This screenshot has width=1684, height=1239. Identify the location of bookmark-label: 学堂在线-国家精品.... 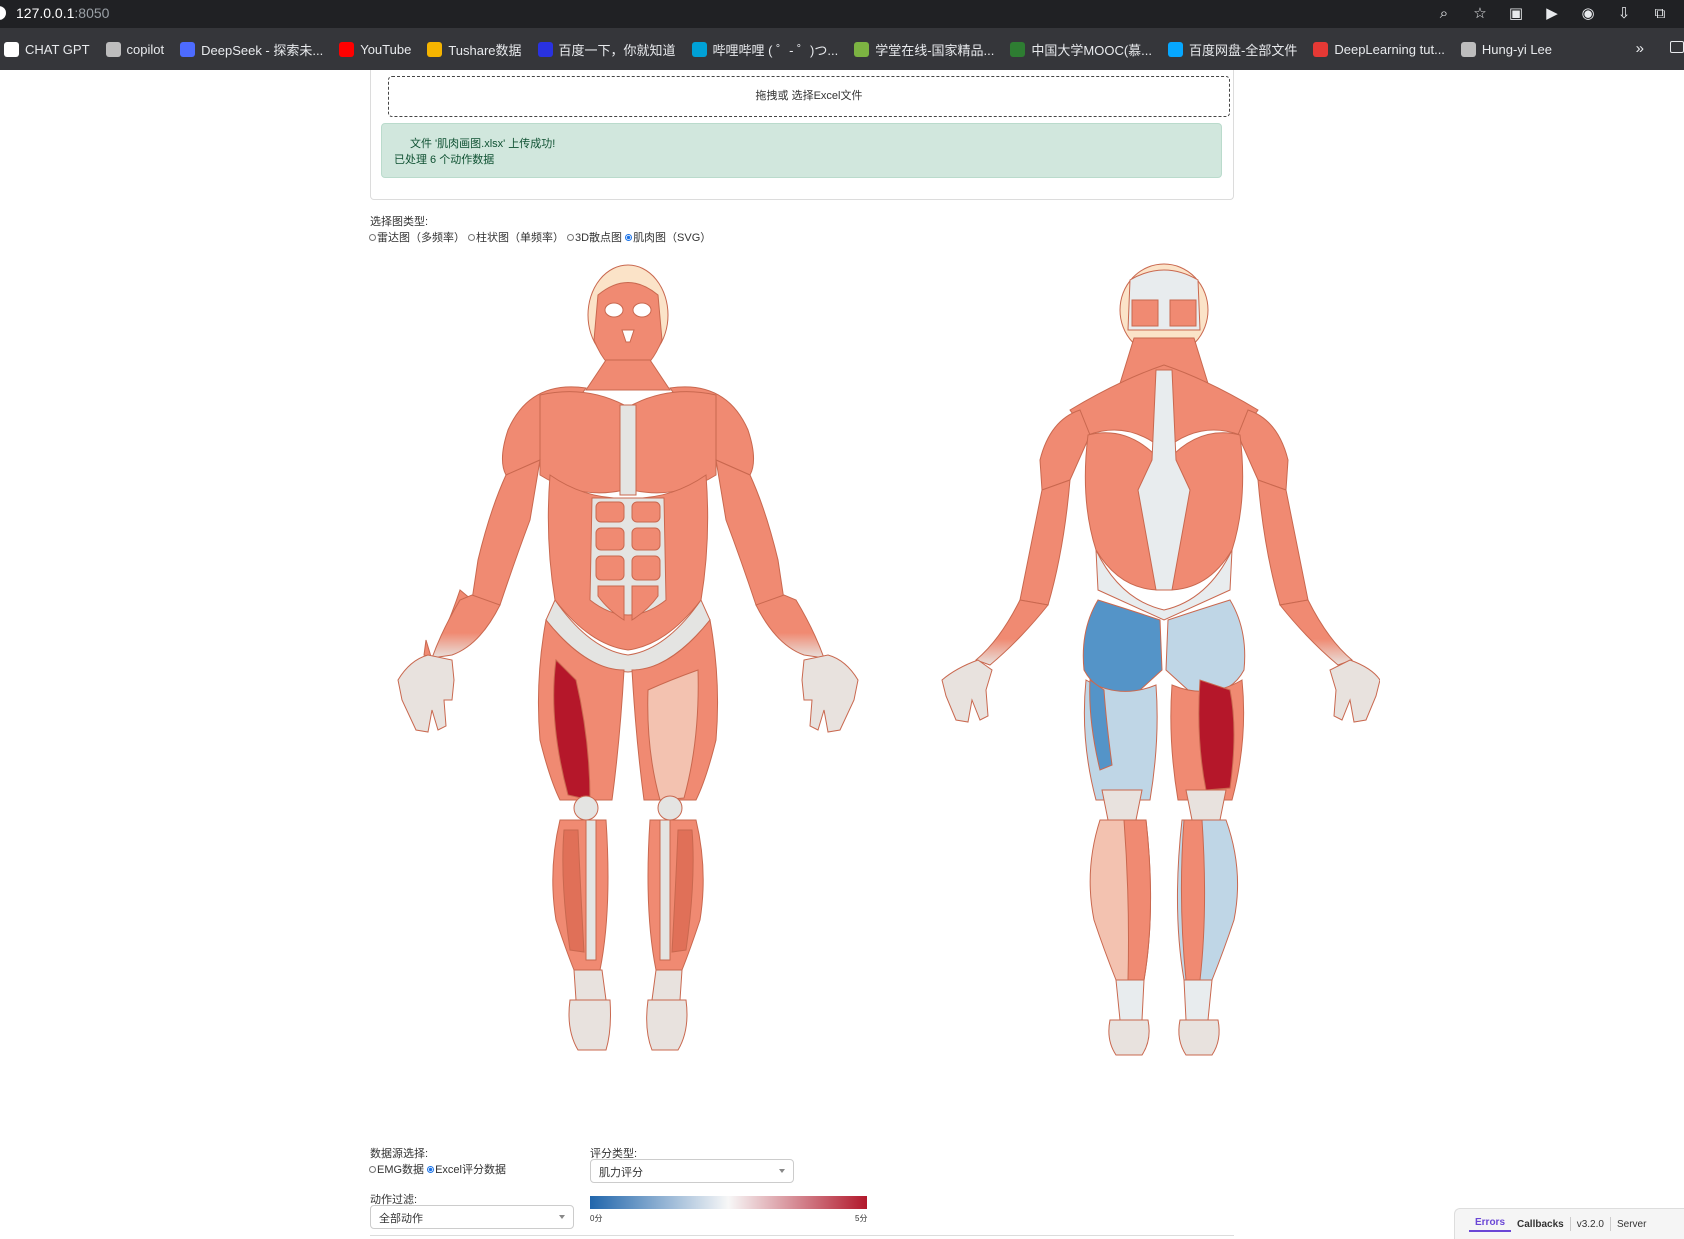
(935, 50).